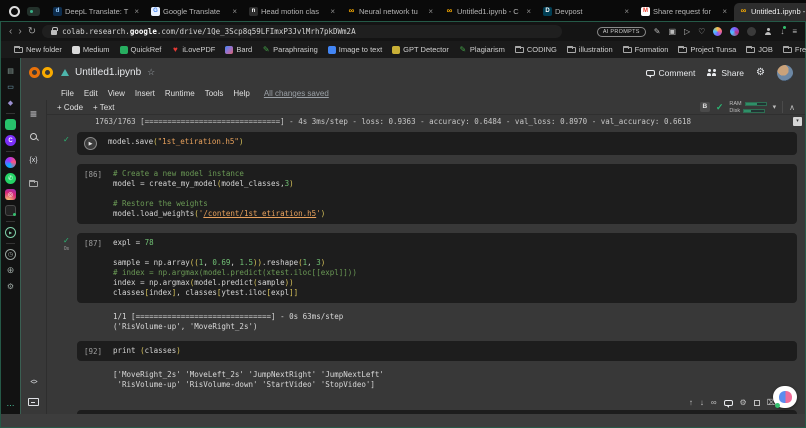 This screenshot has height=428, width=806. Describe the element at coordinates (141, 49) in the screenshot. I see `bookmark-item: QuickRef` at that location.